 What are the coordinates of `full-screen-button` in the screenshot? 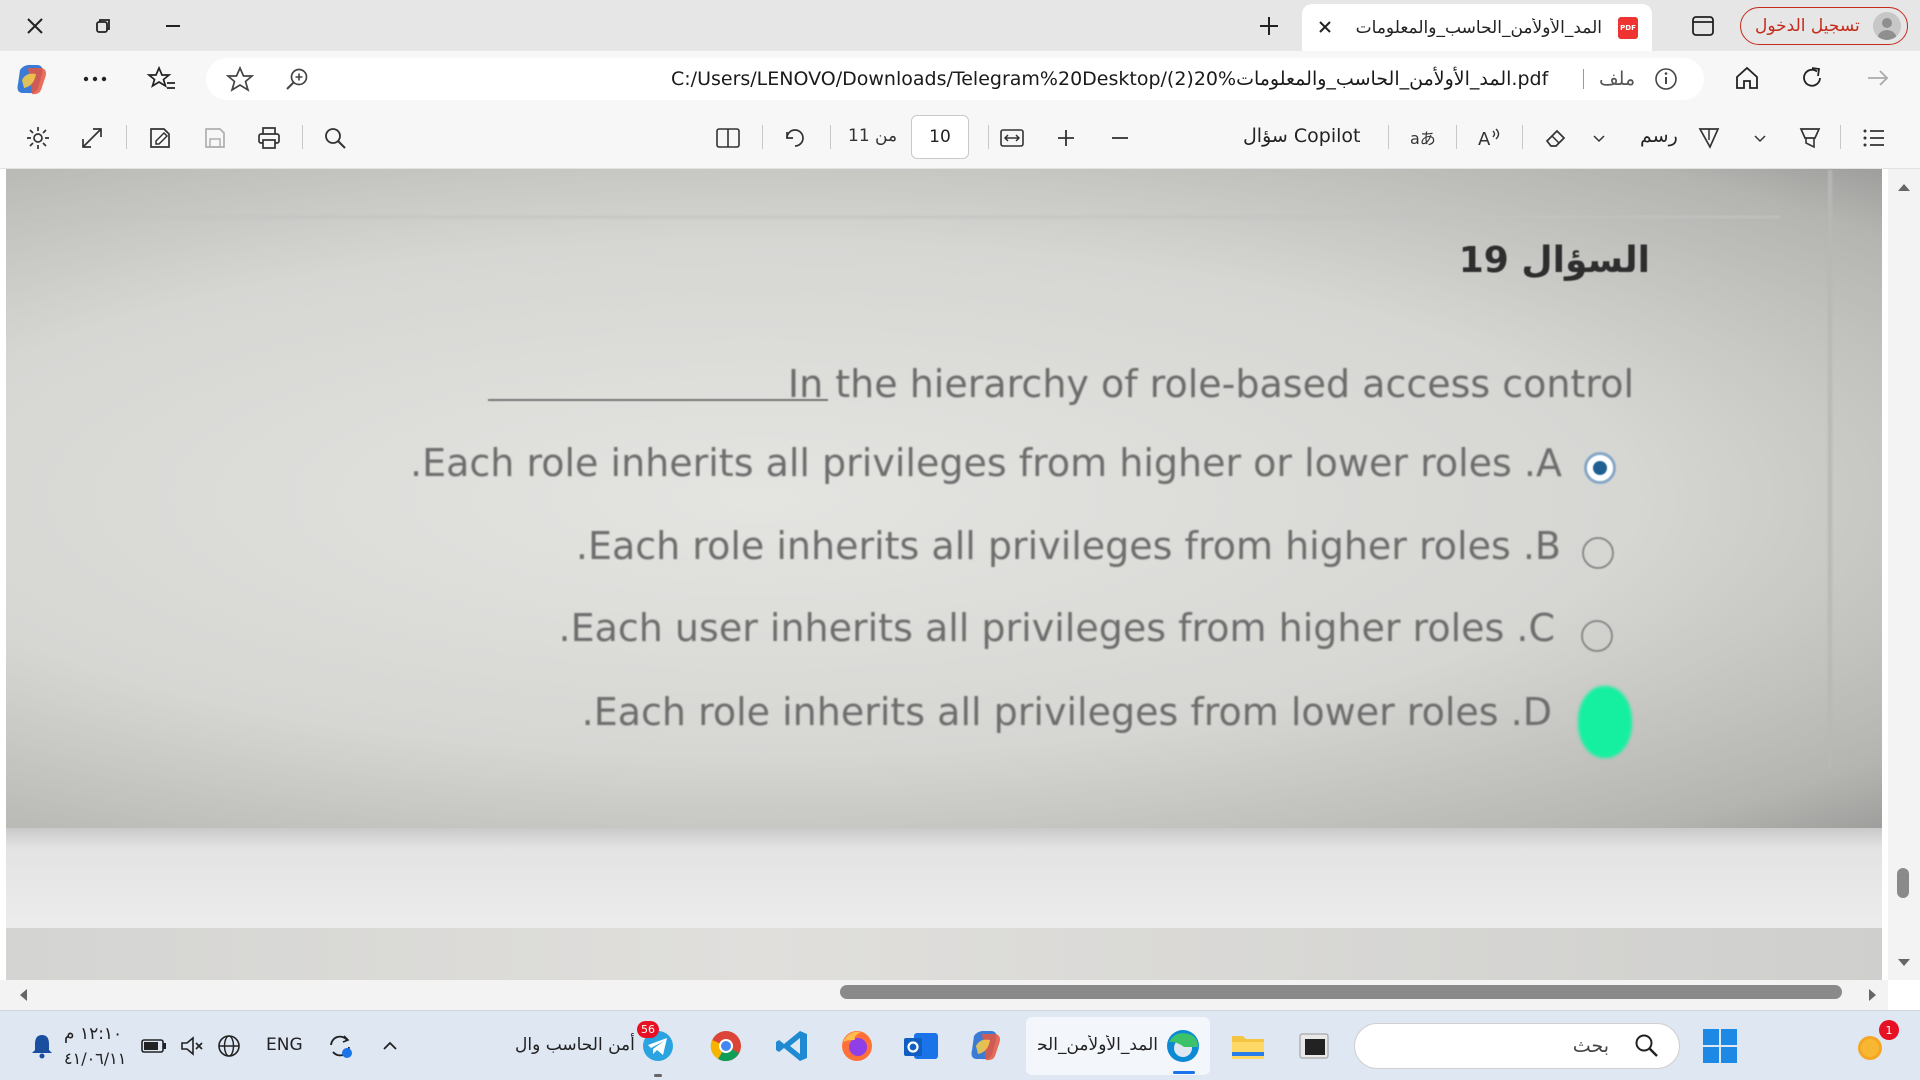 It's located at (92, 138).